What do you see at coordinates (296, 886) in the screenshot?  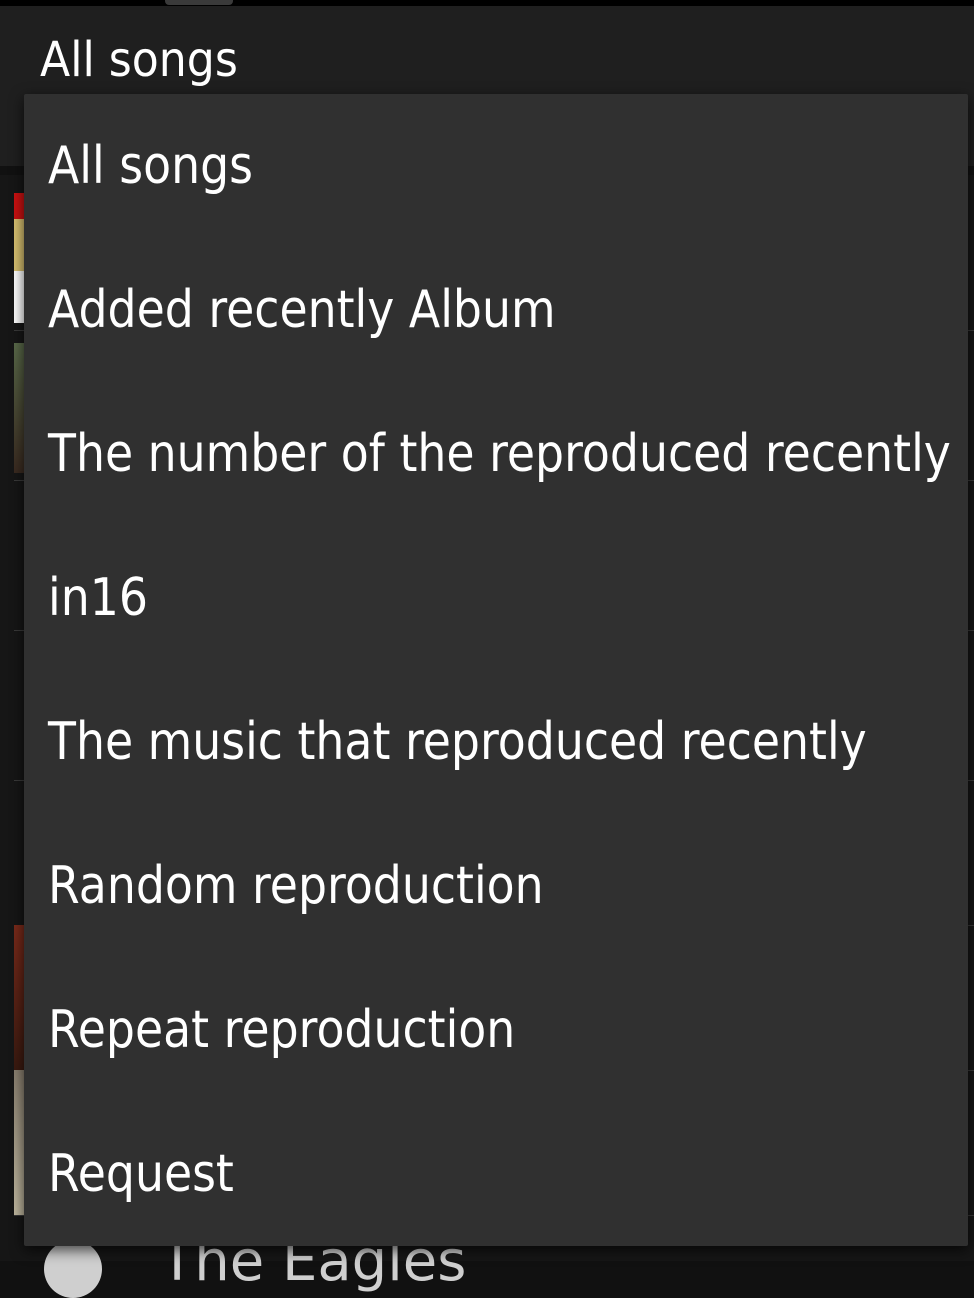 I see `menu-item-label: Random reproduction` at bounding box center [296, 886].